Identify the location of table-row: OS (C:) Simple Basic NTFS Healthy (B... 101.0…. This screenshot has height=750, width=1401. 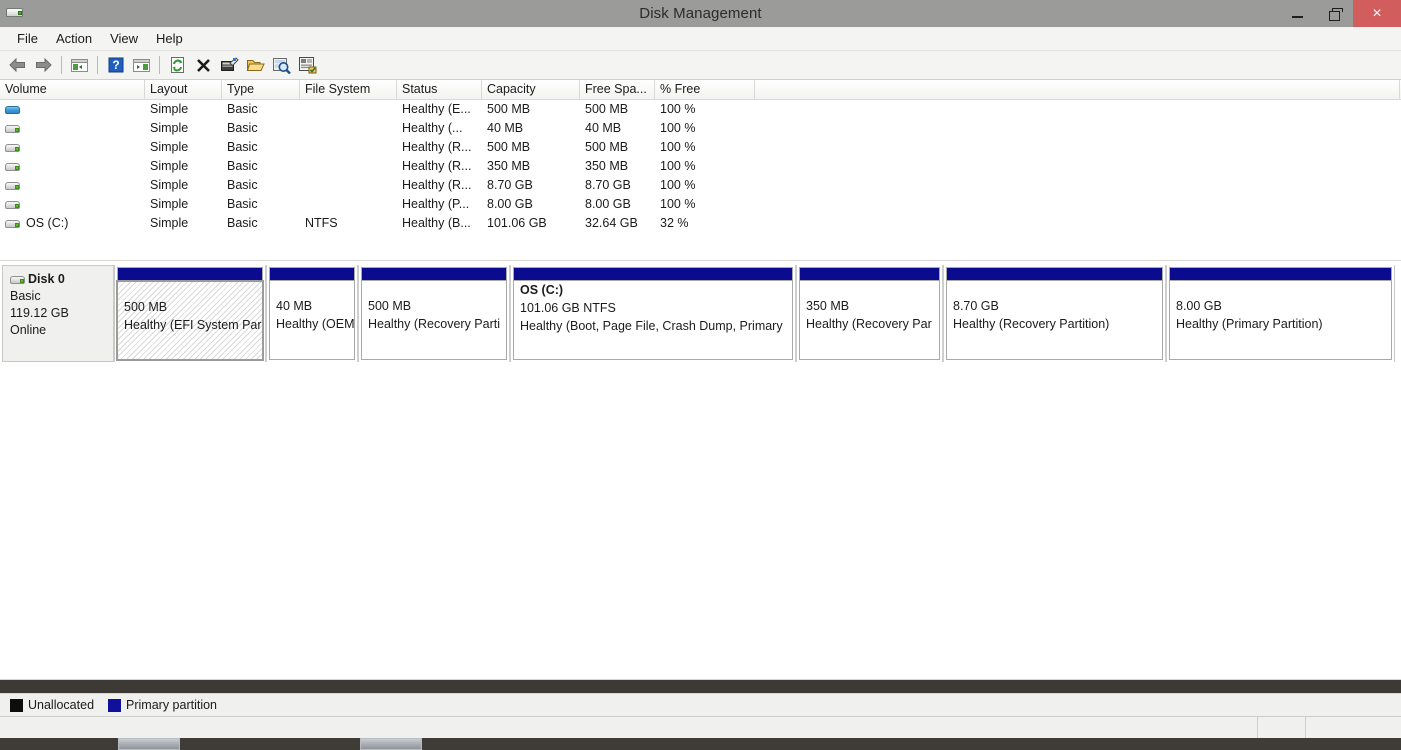
(700, 223).